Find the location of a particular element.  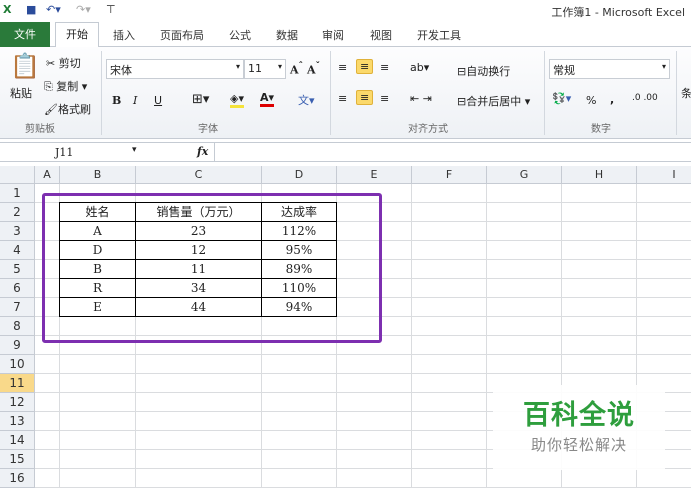

column-header: E is located at coordinates (374, 175).